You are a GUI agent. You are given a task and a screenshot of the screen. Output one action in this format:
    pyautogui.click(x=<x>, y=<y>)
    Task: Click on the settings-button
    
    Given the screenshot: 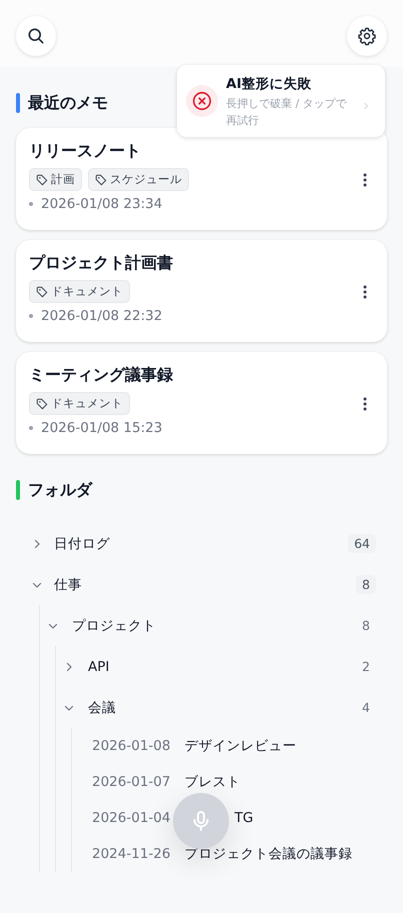 What is the action you would take?
    pyautogui.click(x=367, y=36)
    